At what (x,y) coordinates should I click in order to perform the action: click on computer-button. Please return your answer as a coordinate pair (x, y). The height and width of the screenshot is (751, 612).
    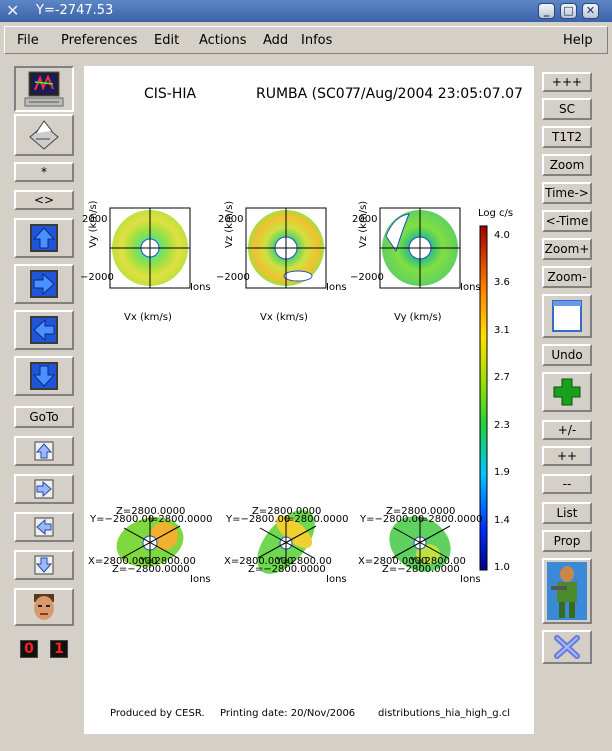
    Looking at the image, I should click on (44, 89).